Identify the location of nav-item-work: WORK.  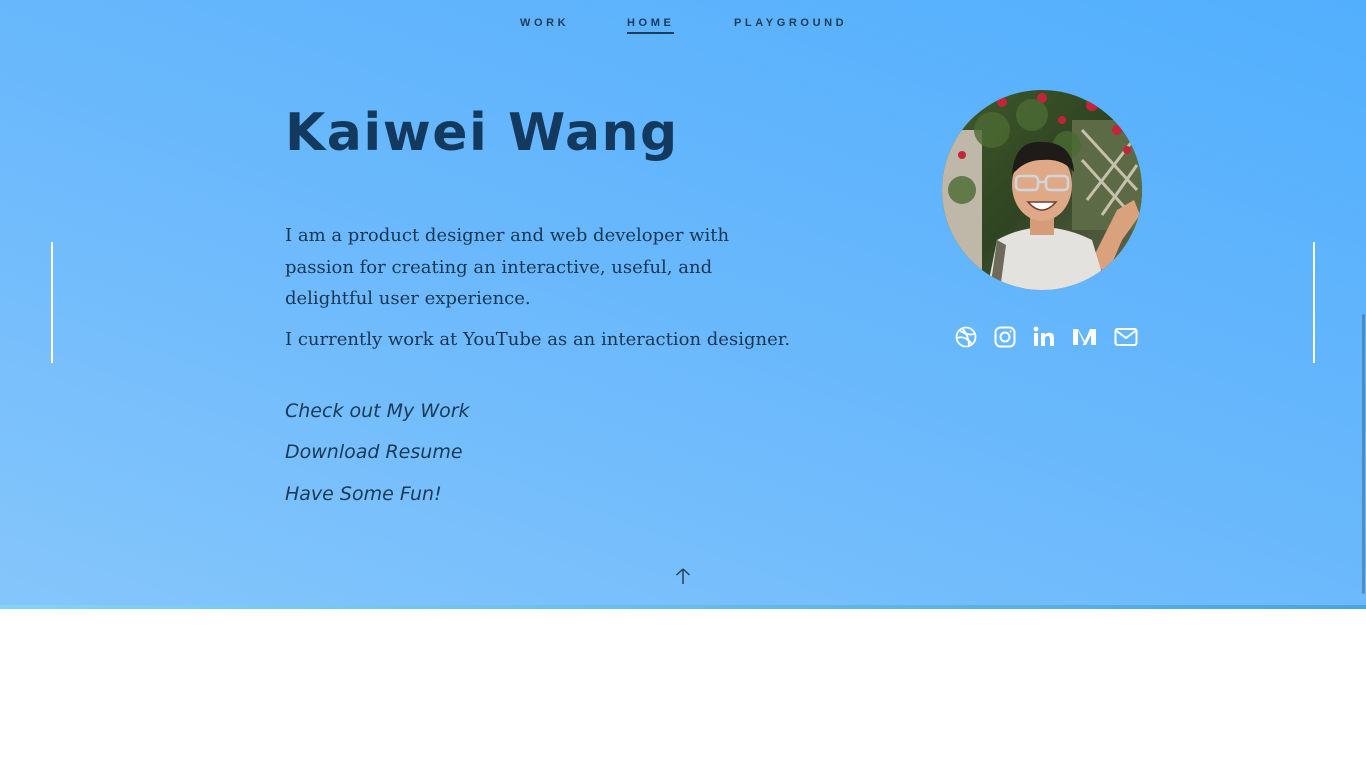
(544, 23).